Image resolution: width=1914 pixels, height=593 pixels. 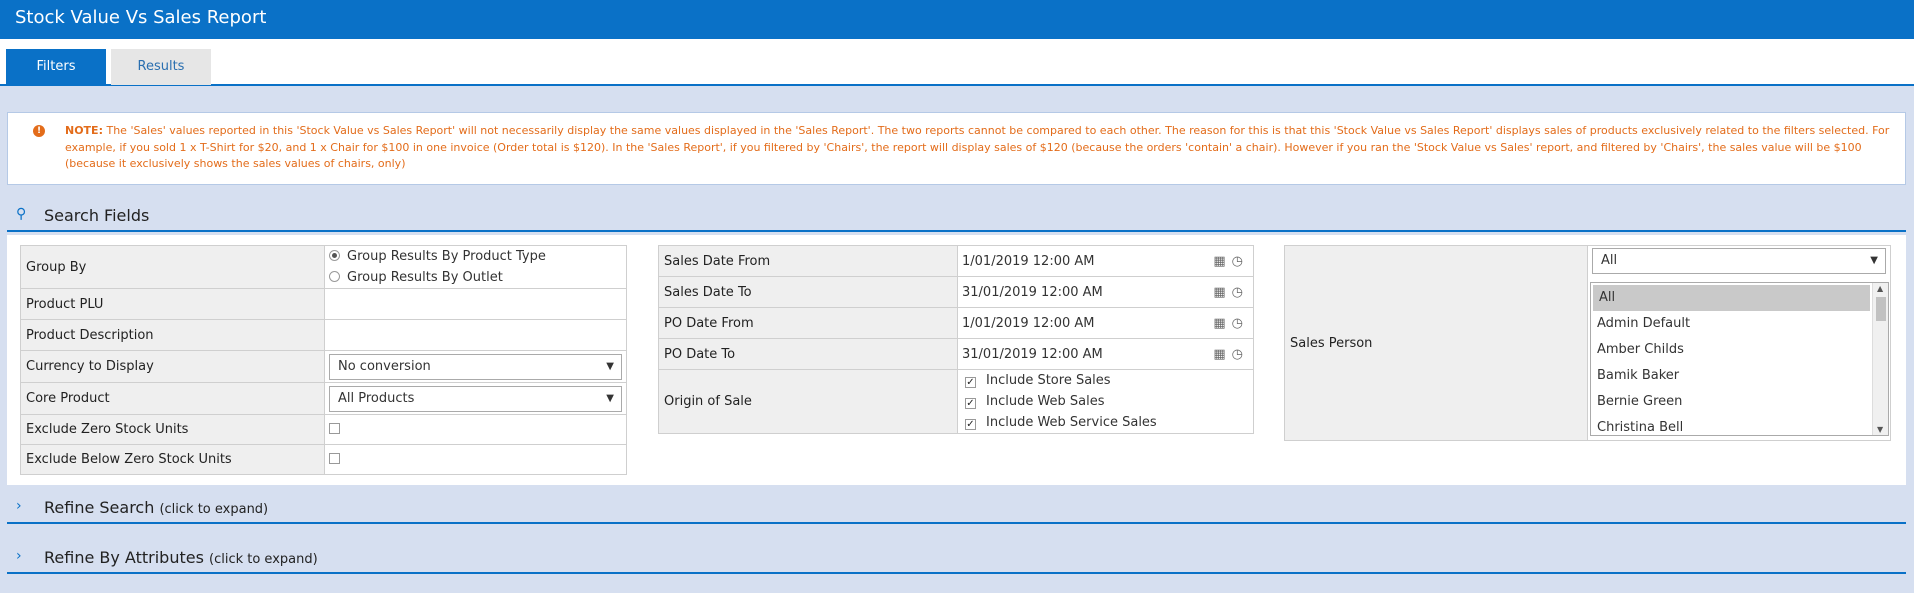 I want to click on page-title-bar: Stock Value Vs Sales Report, so click(x=957, y=19).